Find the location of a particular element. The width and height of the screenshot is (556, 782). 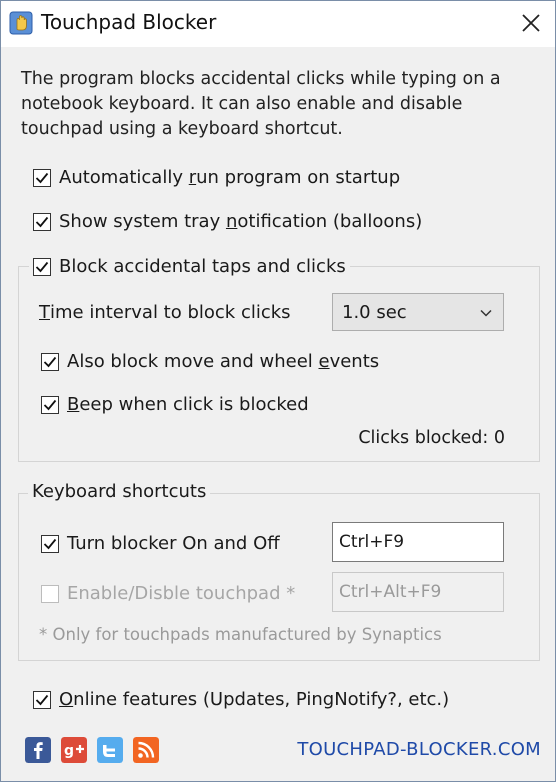

touchpad-shortcut-checkbox: Enable/Disble touchpad * is located at coordinates (168, 593).